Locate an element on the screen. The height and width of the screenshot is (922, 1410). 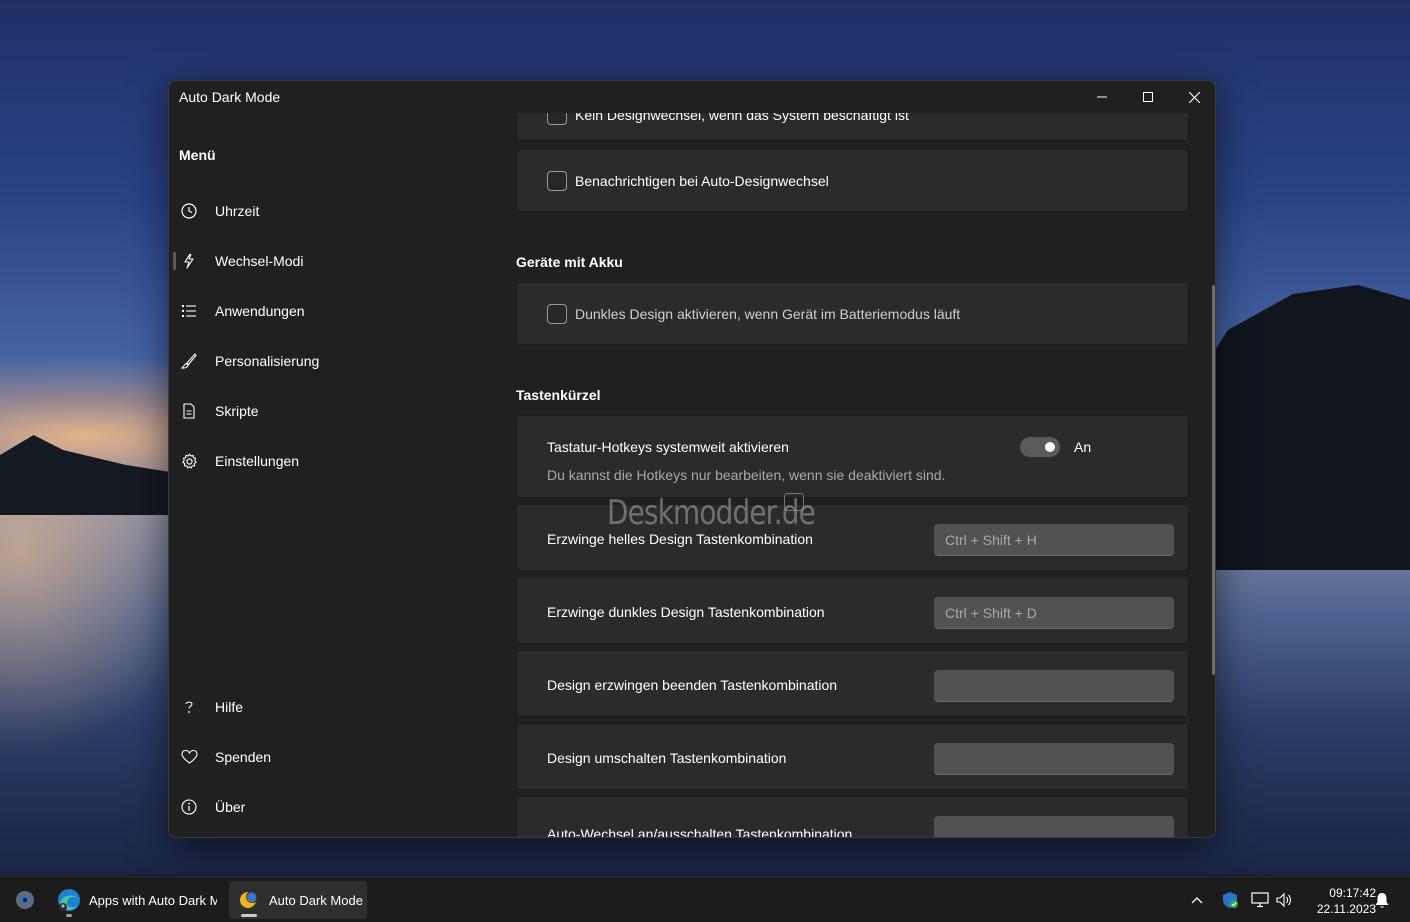
hotkey-row-label: Erzwinge helles Design Tastenkombination is located at coordinates (680, 539).